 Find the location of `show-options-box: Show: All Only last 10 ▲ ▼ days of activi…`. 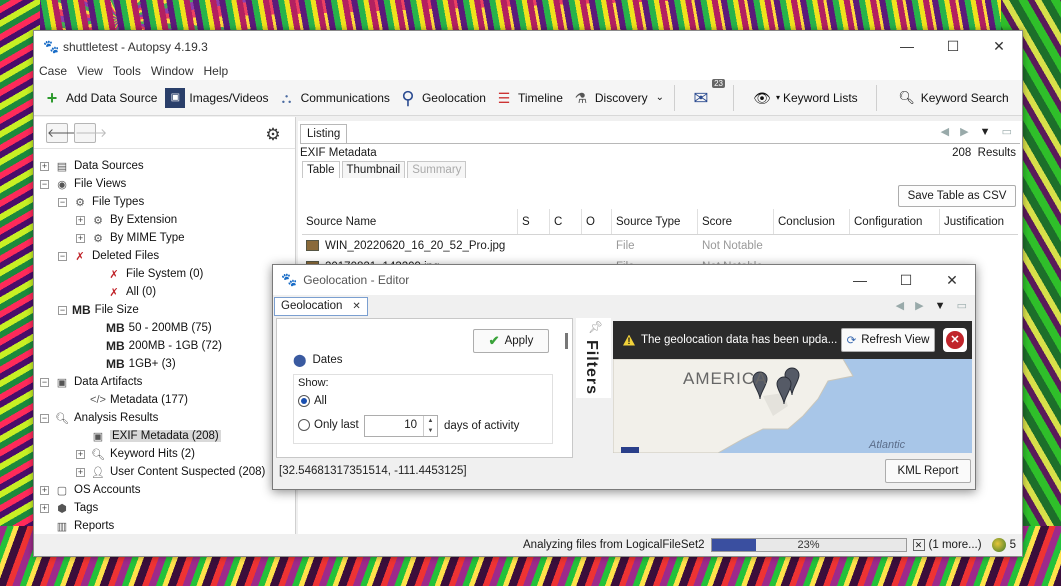

show-options-box: Show: All Only last 10 ▲ ▼ days of activi… is located at coordinates (423, 409).